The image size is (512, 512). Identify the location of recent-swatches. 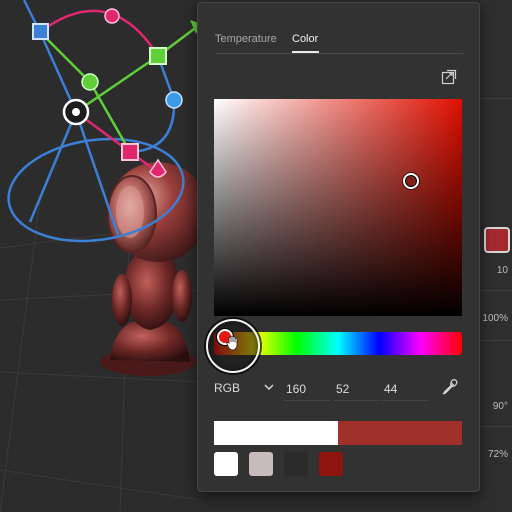
(278, 464).